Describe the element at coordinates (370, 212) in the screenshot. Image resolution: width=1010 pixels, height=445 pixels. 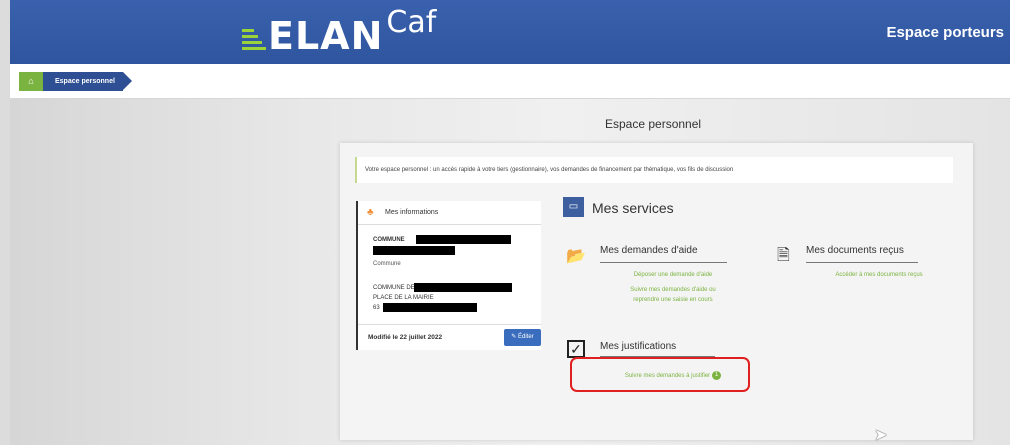
I see `users-icon: ♣` at that location.